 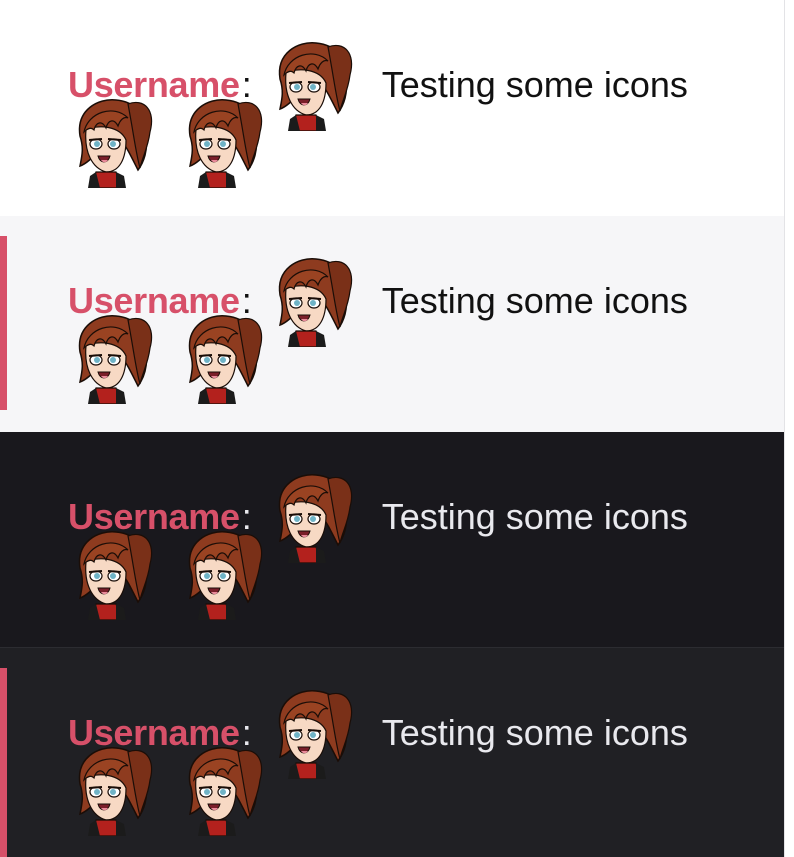 What do you see at coordinates (789, 428) in the screenshot?
I see `scrollbar-track` at bounding box center [789, 428].